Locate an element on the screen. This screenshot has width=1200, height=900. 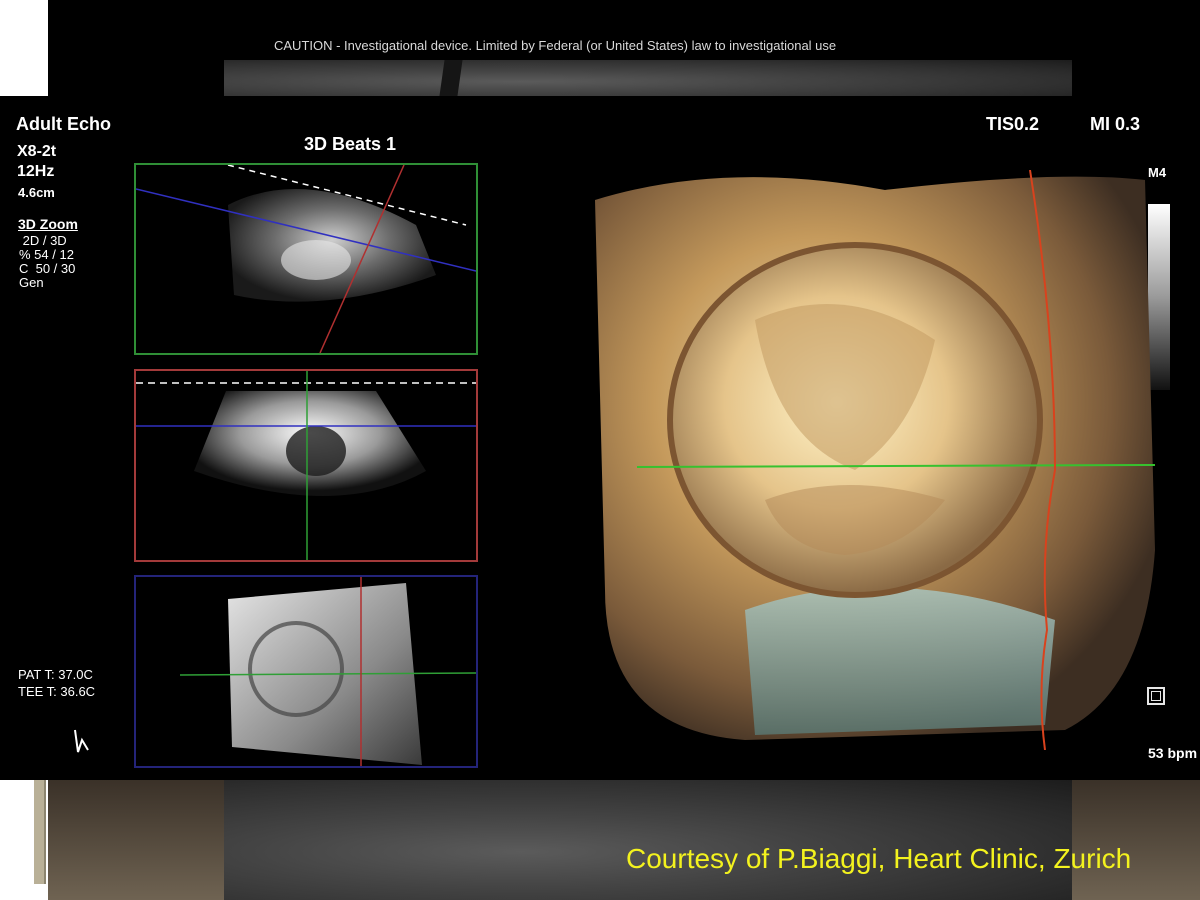
axial-image is located at coordinates (306, 259).